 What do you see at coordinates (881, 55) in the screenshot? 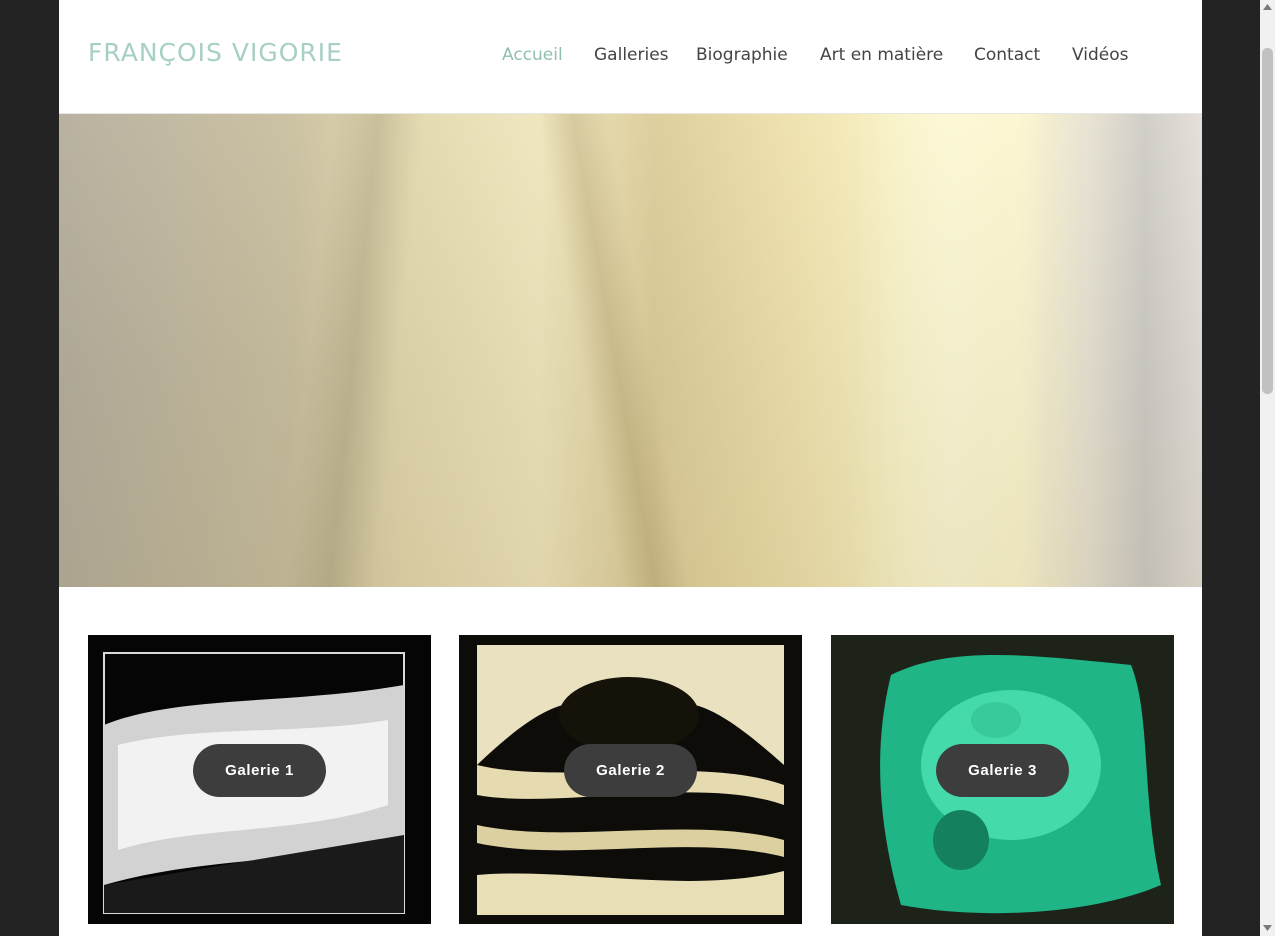
I see `nav-item-art-en-matiere: Art en matière` at bounding box center [881, 55].